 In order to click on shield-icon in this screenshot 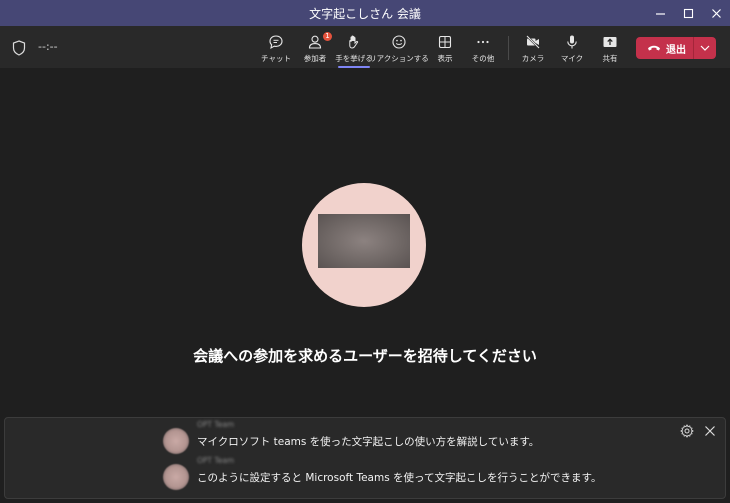, I will do `click(19, 48)`.